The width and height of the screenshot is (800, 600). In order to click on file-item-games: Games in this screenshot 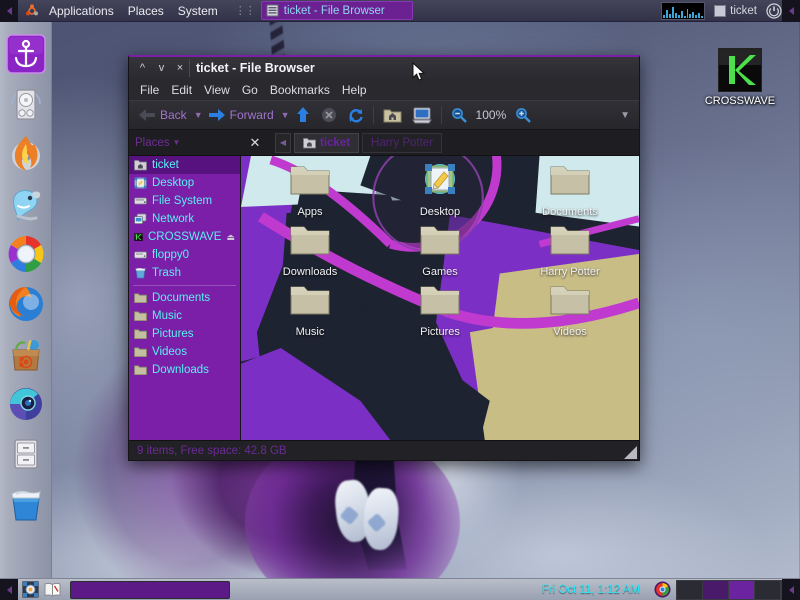, I will do `click(440, 252)`.